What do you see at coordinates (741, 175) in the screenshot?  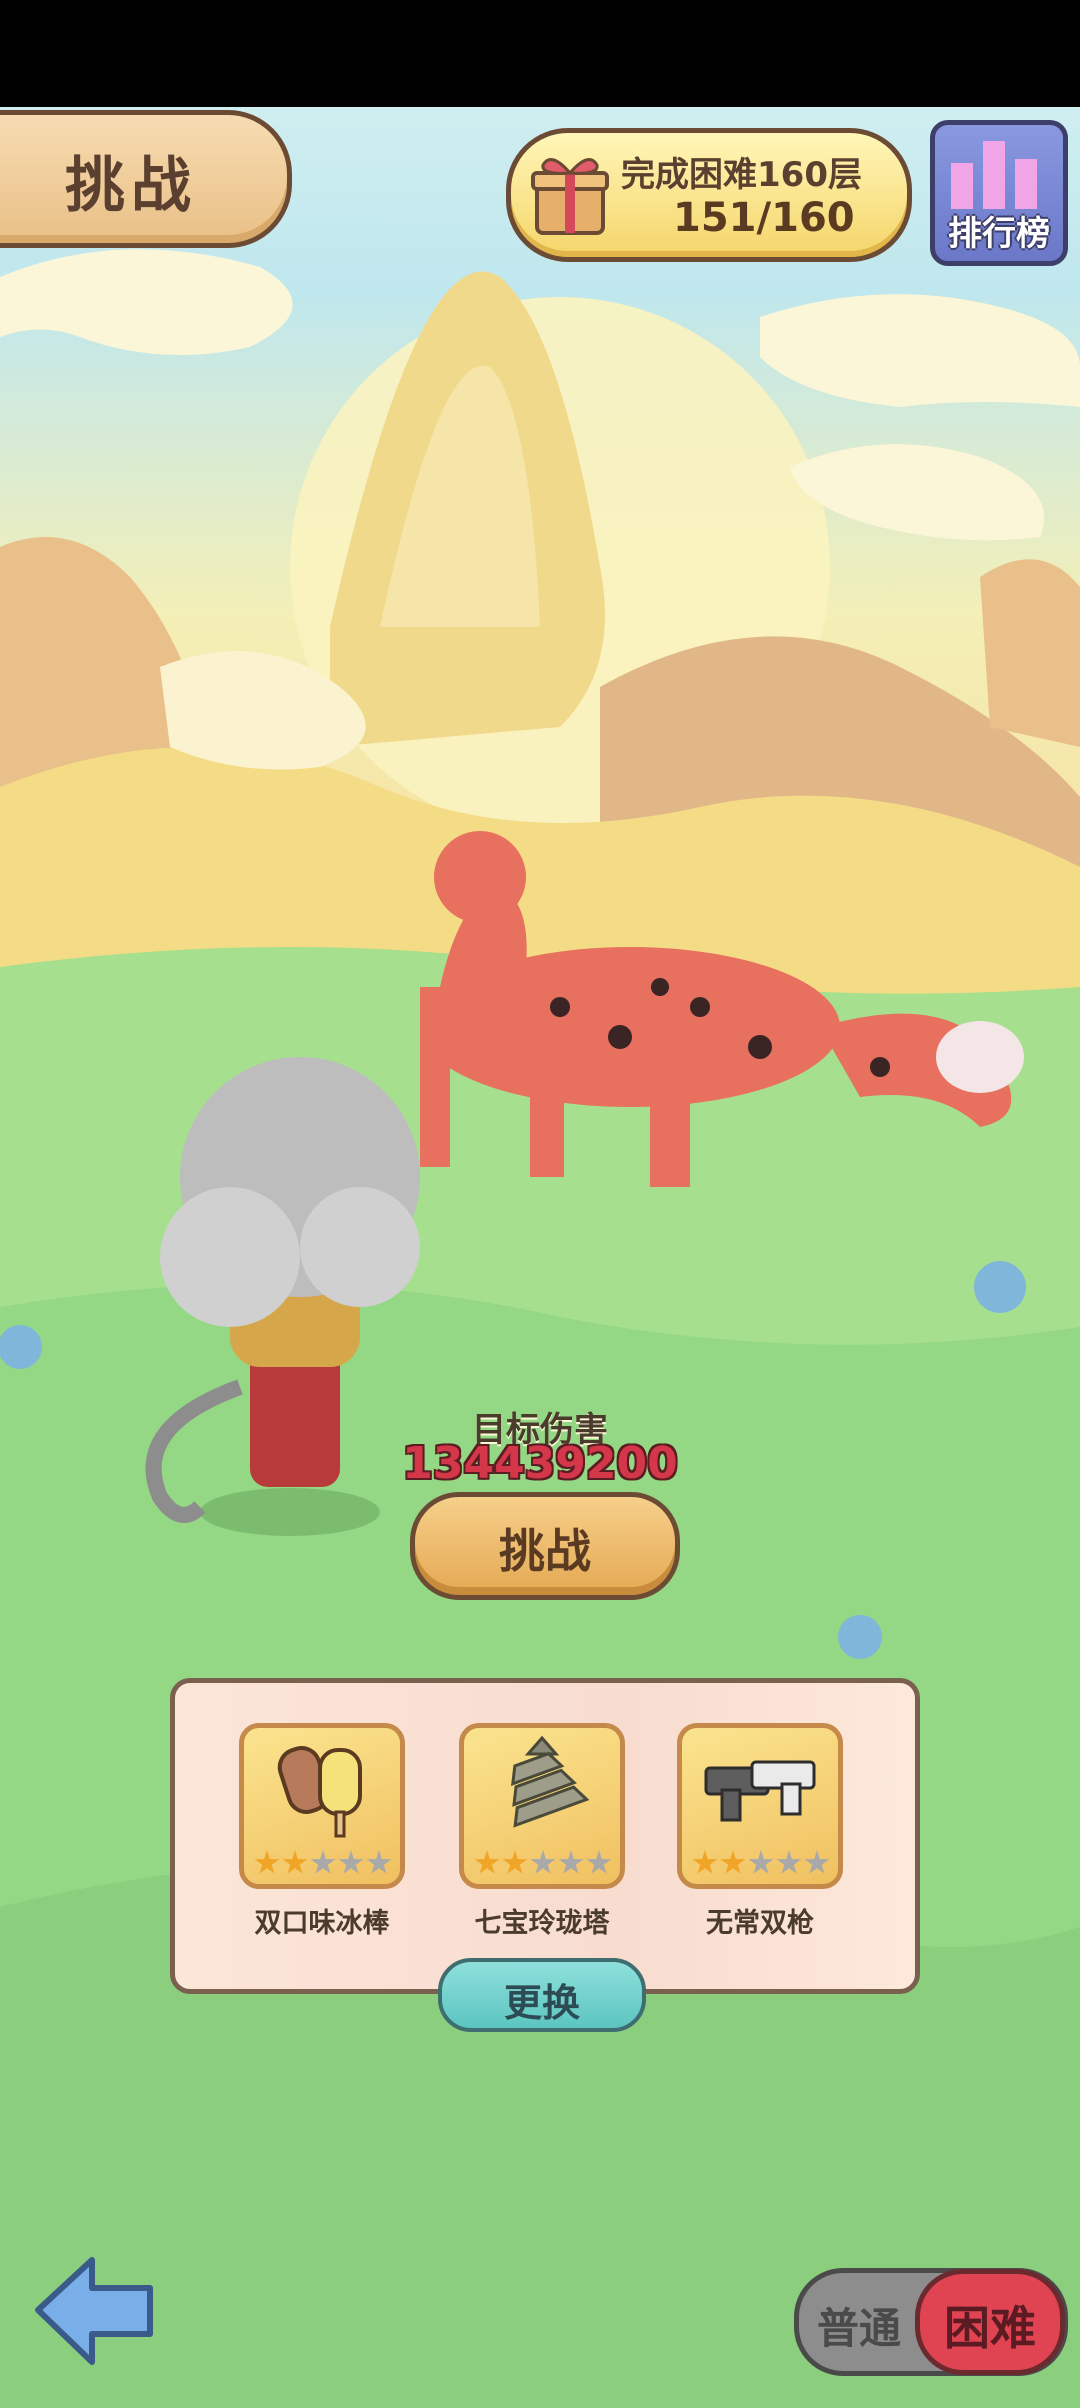 I see `goal-text: 完成困难160层` at bounding box center [741, 175].